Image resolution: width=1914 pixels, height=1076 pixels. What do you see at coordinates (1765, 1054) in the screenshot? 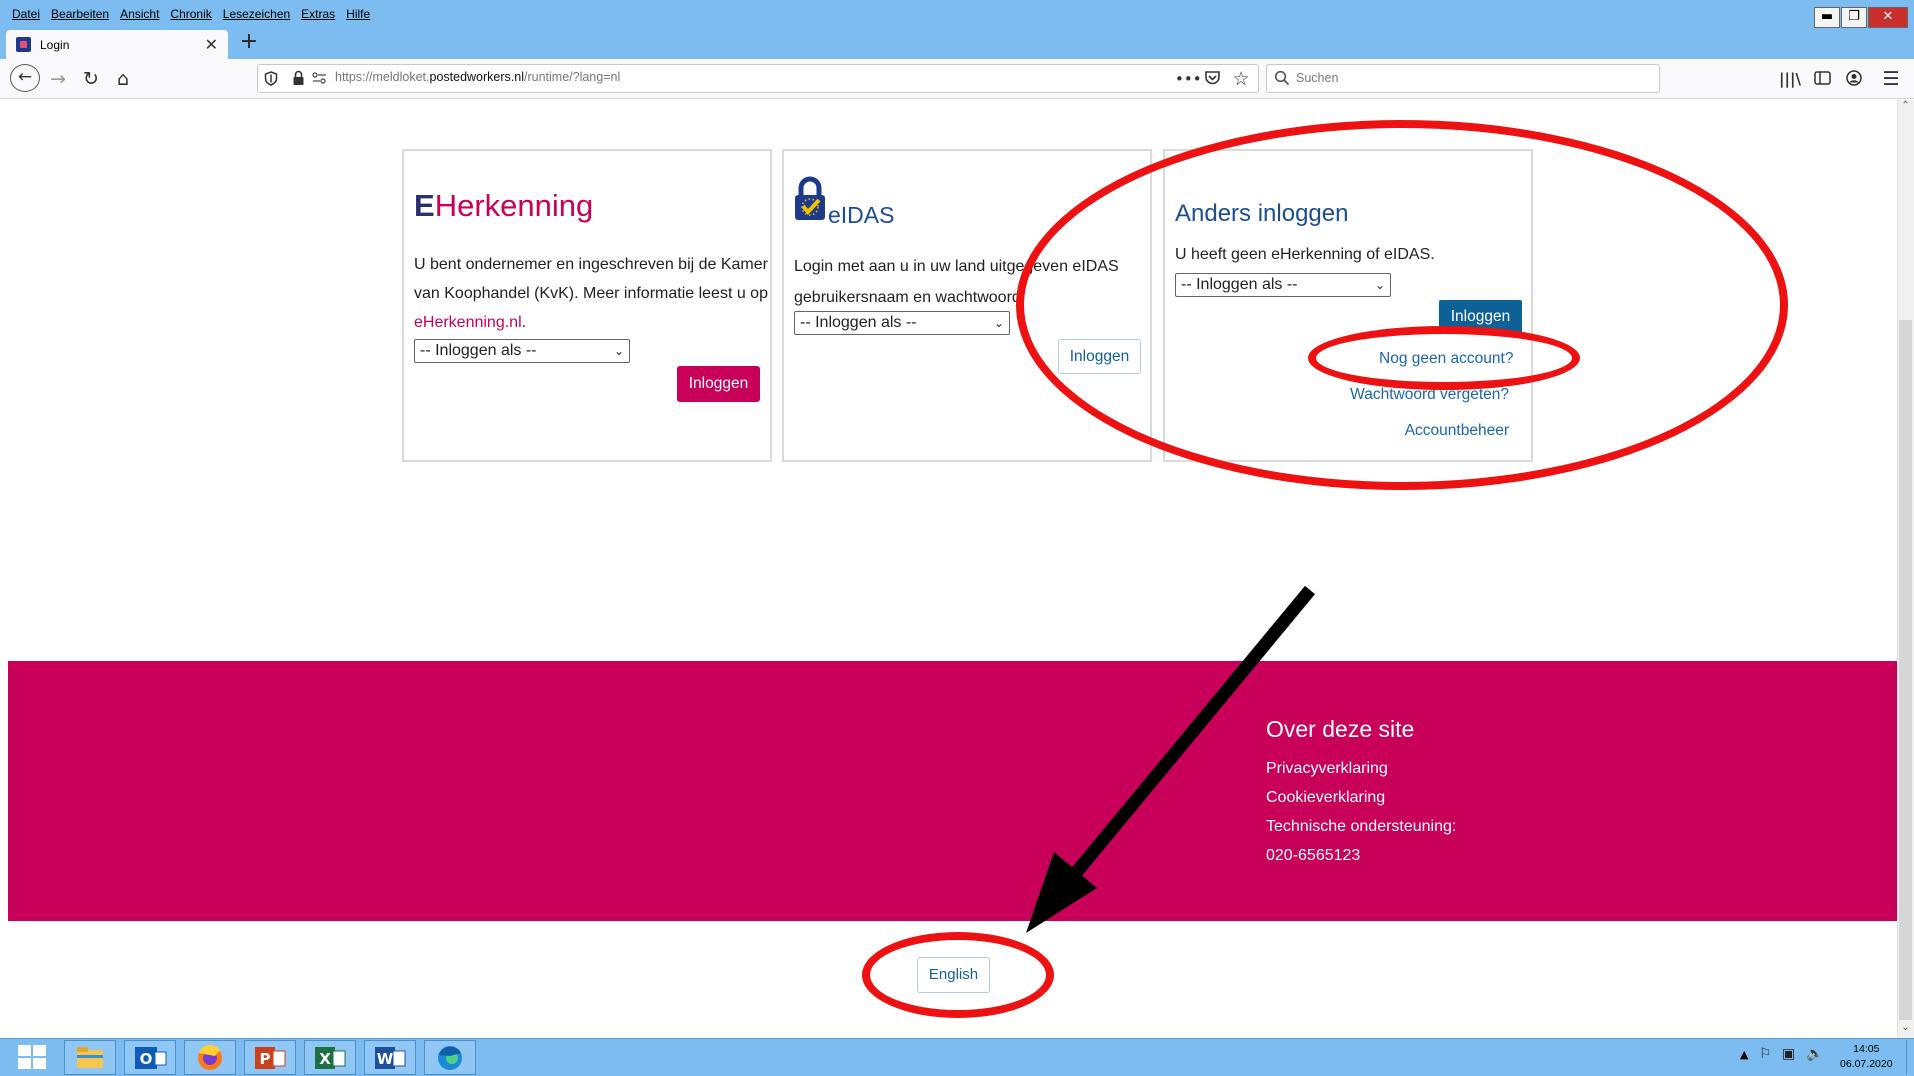
I see `action-center-flag-icon: ⚐` at bounding box center [1765, 1054].